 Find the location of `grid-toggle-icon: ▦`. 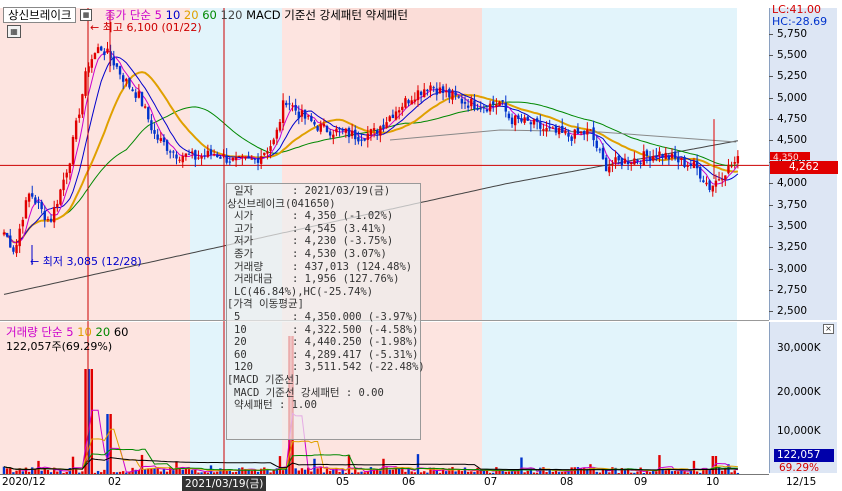

grid-toggle-icon: ▦ is located at coordinates (14, 31).